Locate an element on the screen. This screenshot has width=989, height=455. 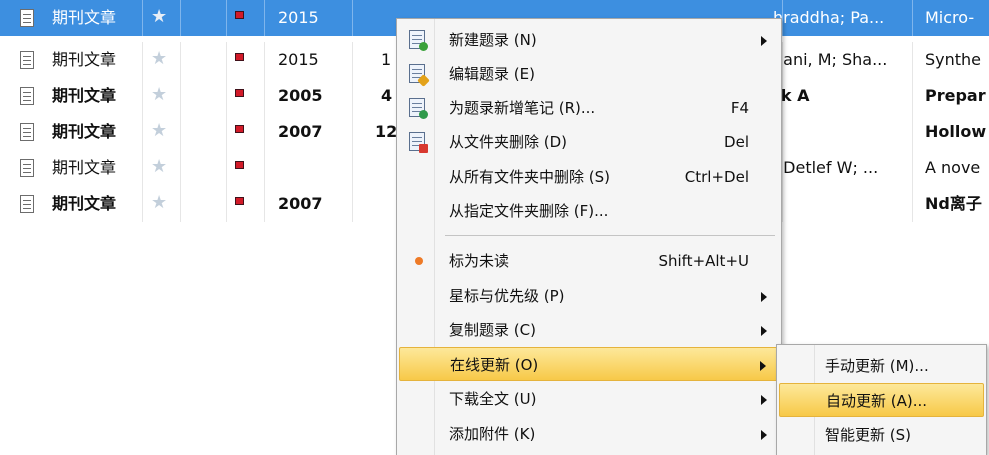
menu-item-add-note: 为题录新增笔记 (R)... F4 is located at coordinates (589, 108).